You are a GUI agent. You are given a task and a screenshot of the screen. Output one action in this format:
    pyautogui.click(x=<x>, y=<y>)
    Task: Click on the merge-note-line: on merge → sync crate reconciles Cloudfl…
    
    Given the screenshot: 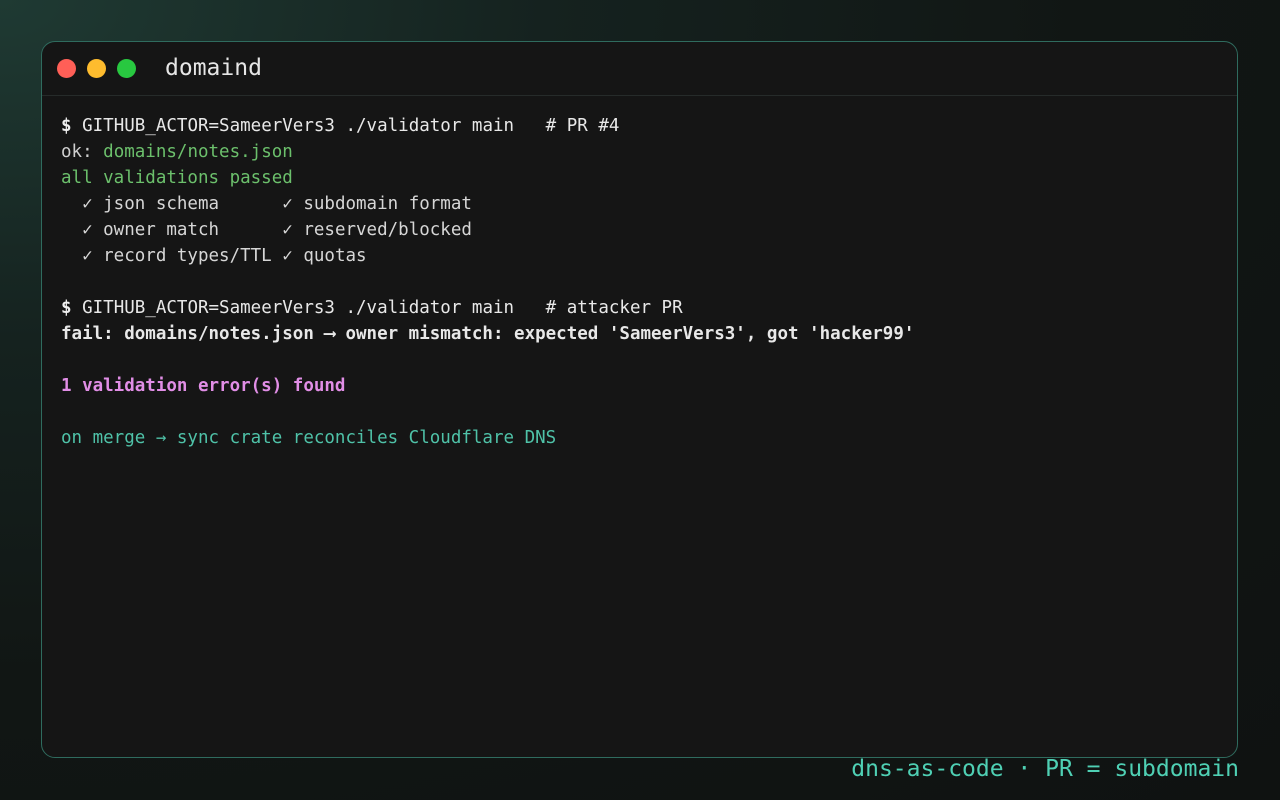 What is the action you would take?
    pyautogui.click(x=309, y=438)
    